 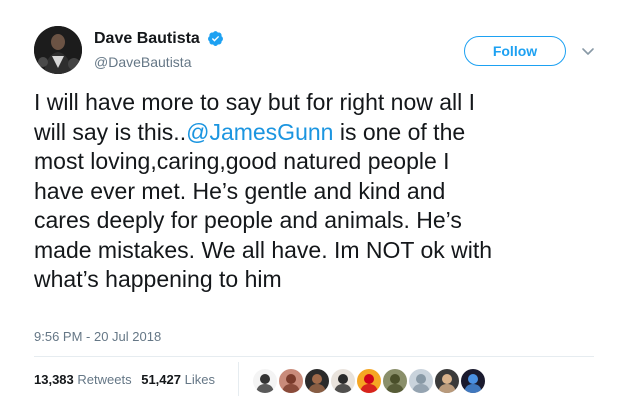 What do you see at coordinates (54, 379) in the screenshot?
I see `retweets-count: 13,383` at bounding box center [54, 379].